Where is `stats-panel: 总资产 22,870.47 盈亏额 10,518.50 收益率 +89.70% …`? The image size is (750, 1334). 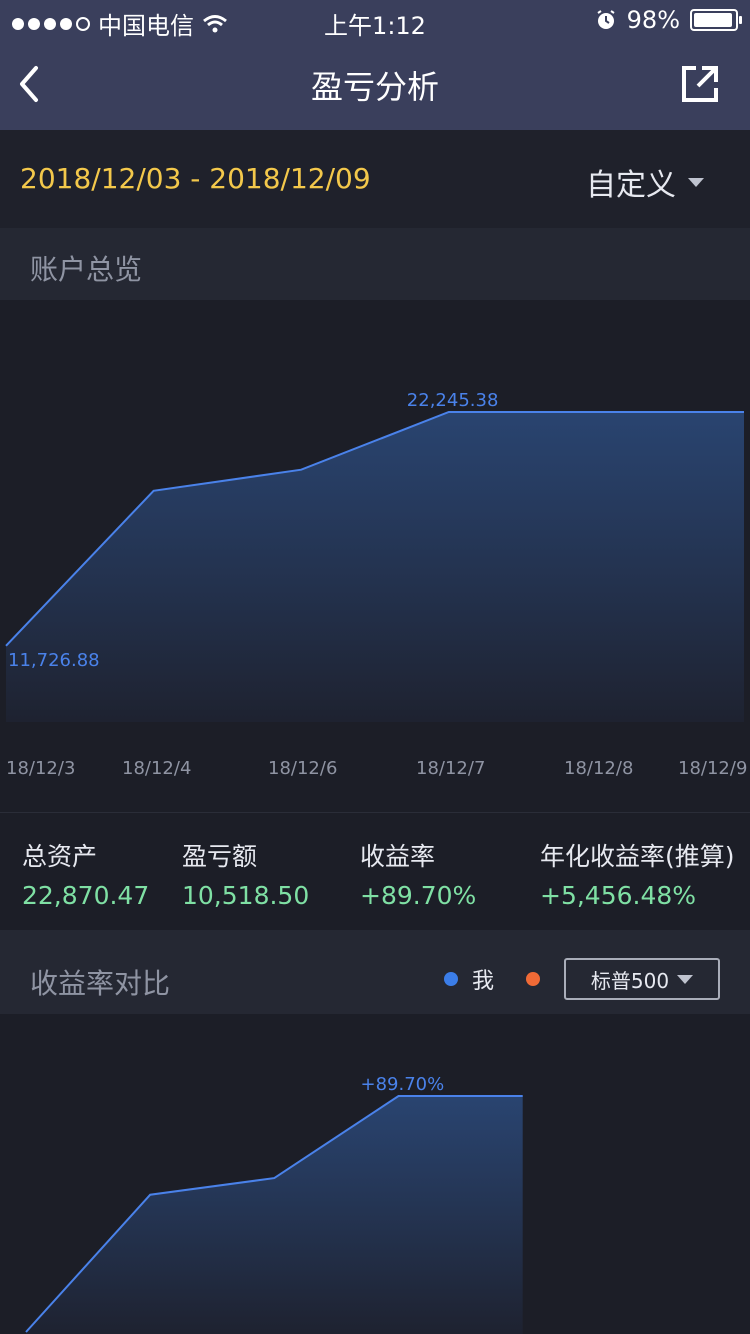 stats-panel: 总资产 22,870.47 盈亏额 10,518.50 收益率 +89.70% … is located at coordinates (375, 871).